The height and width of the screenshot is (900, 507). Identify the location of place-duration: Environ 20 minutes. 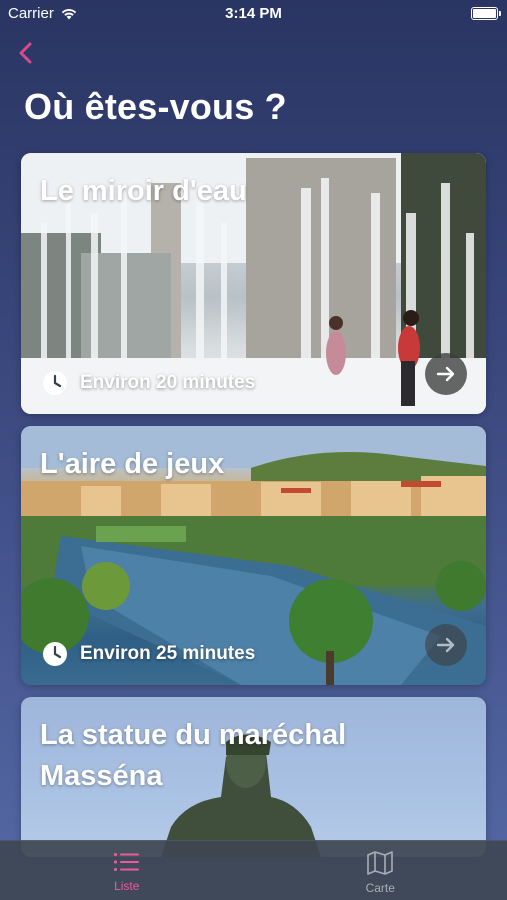
(148, 383).